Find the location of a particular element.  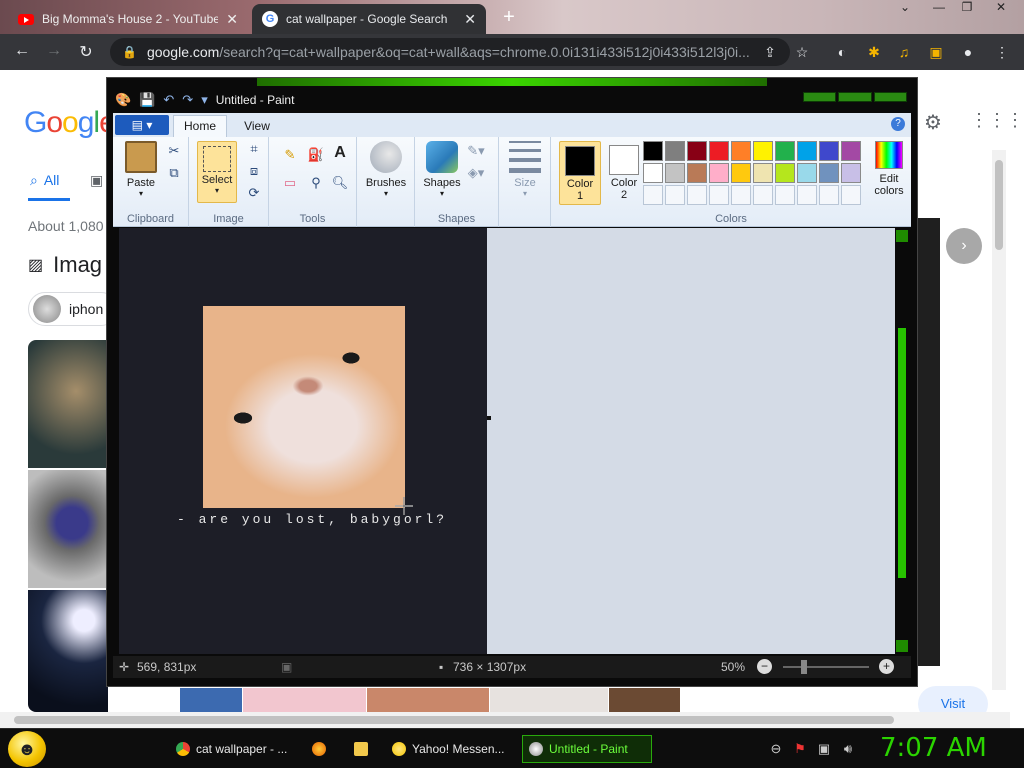

crop-icon: ⌗ is located at coordinates (254, 149).